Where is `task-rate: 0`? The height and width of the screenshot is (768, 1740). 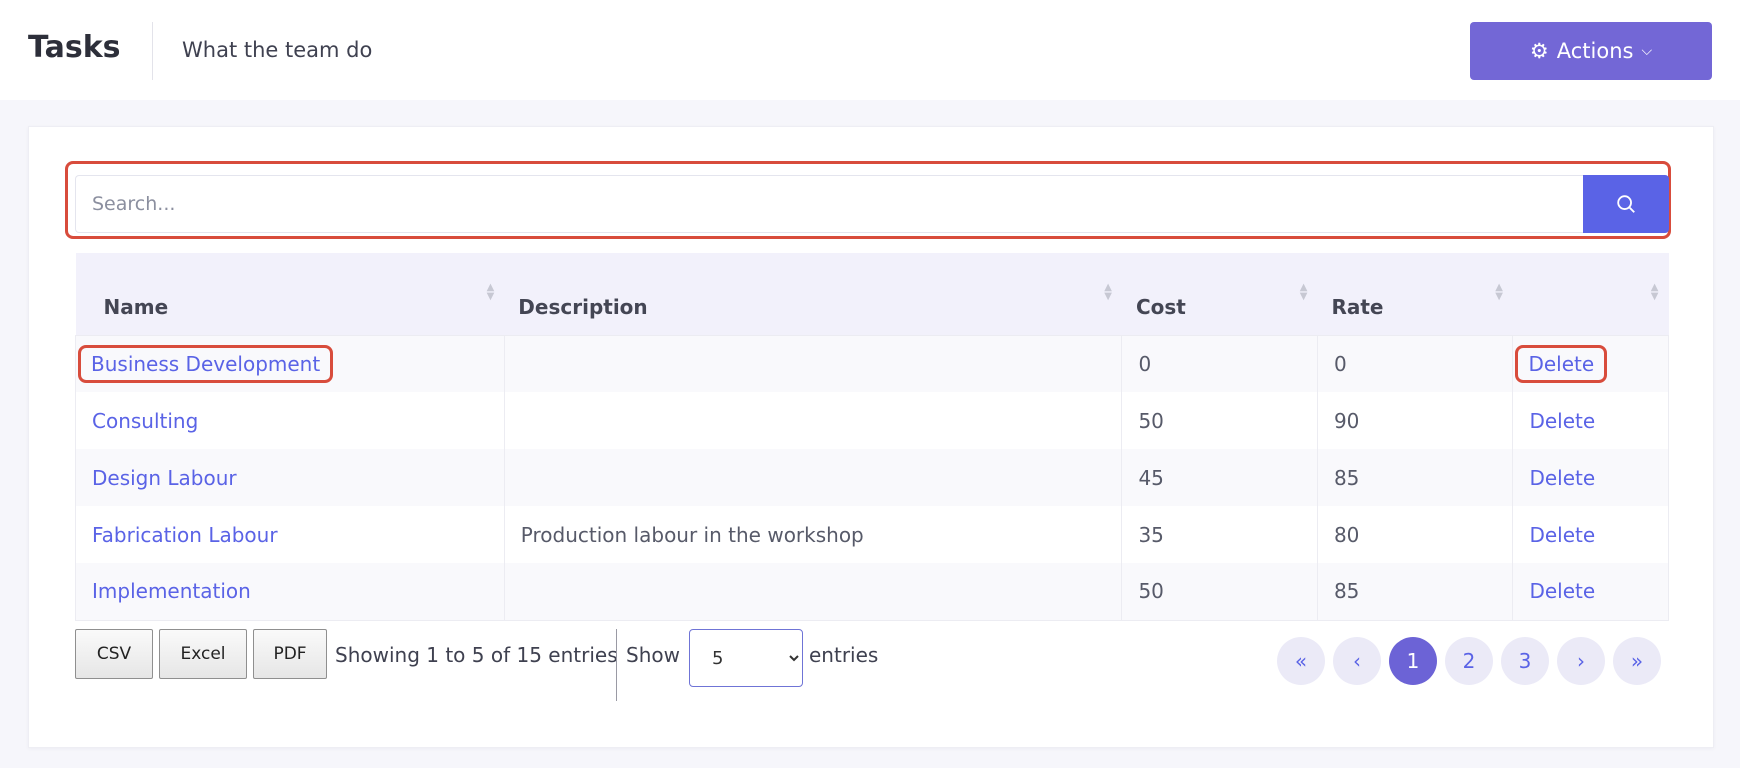
task-rate: 0 is located at coordinates (1415, 363).